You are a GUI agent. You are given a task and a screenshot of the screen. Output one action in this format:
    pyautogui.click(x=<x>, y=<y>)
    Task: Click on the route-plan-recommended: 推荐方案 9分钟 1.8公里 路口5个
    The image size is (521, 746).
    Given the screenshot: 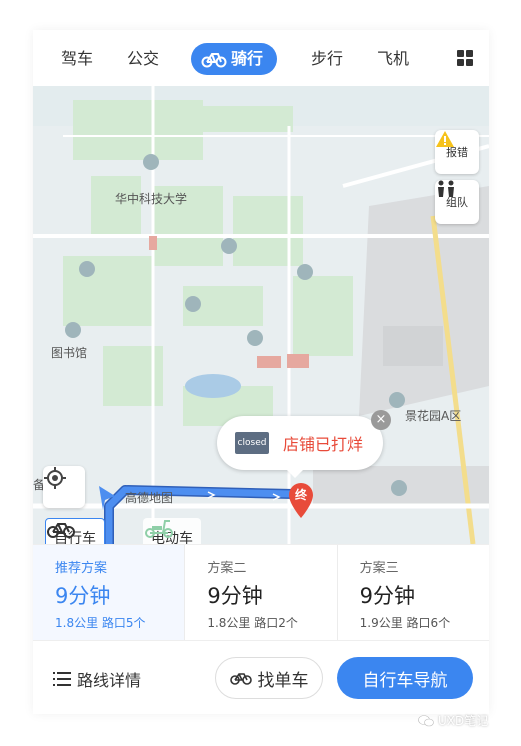 What is the action you would take?
    pyautogui.click(x=109, y=592)
    